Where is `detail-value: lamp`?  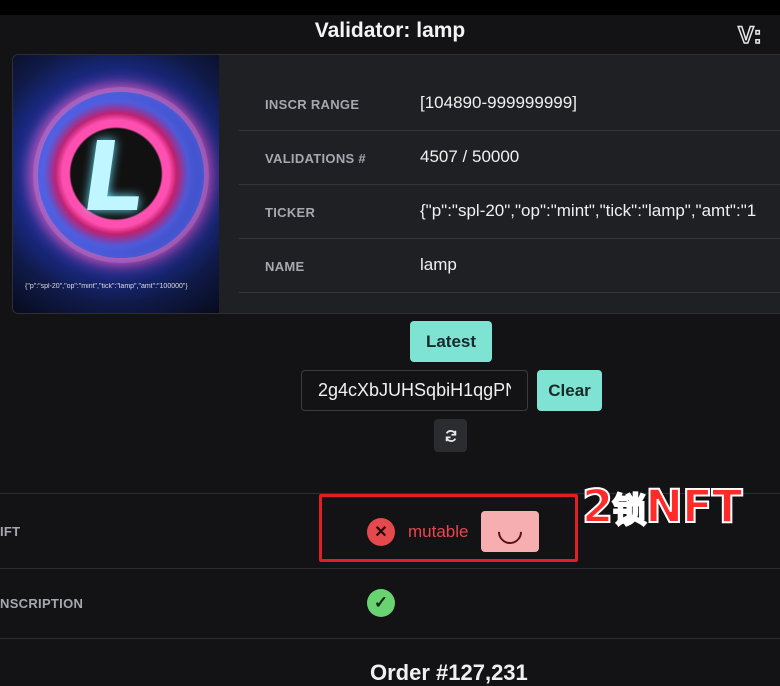 detail-value: lamp is located at coordinates (438, 264).